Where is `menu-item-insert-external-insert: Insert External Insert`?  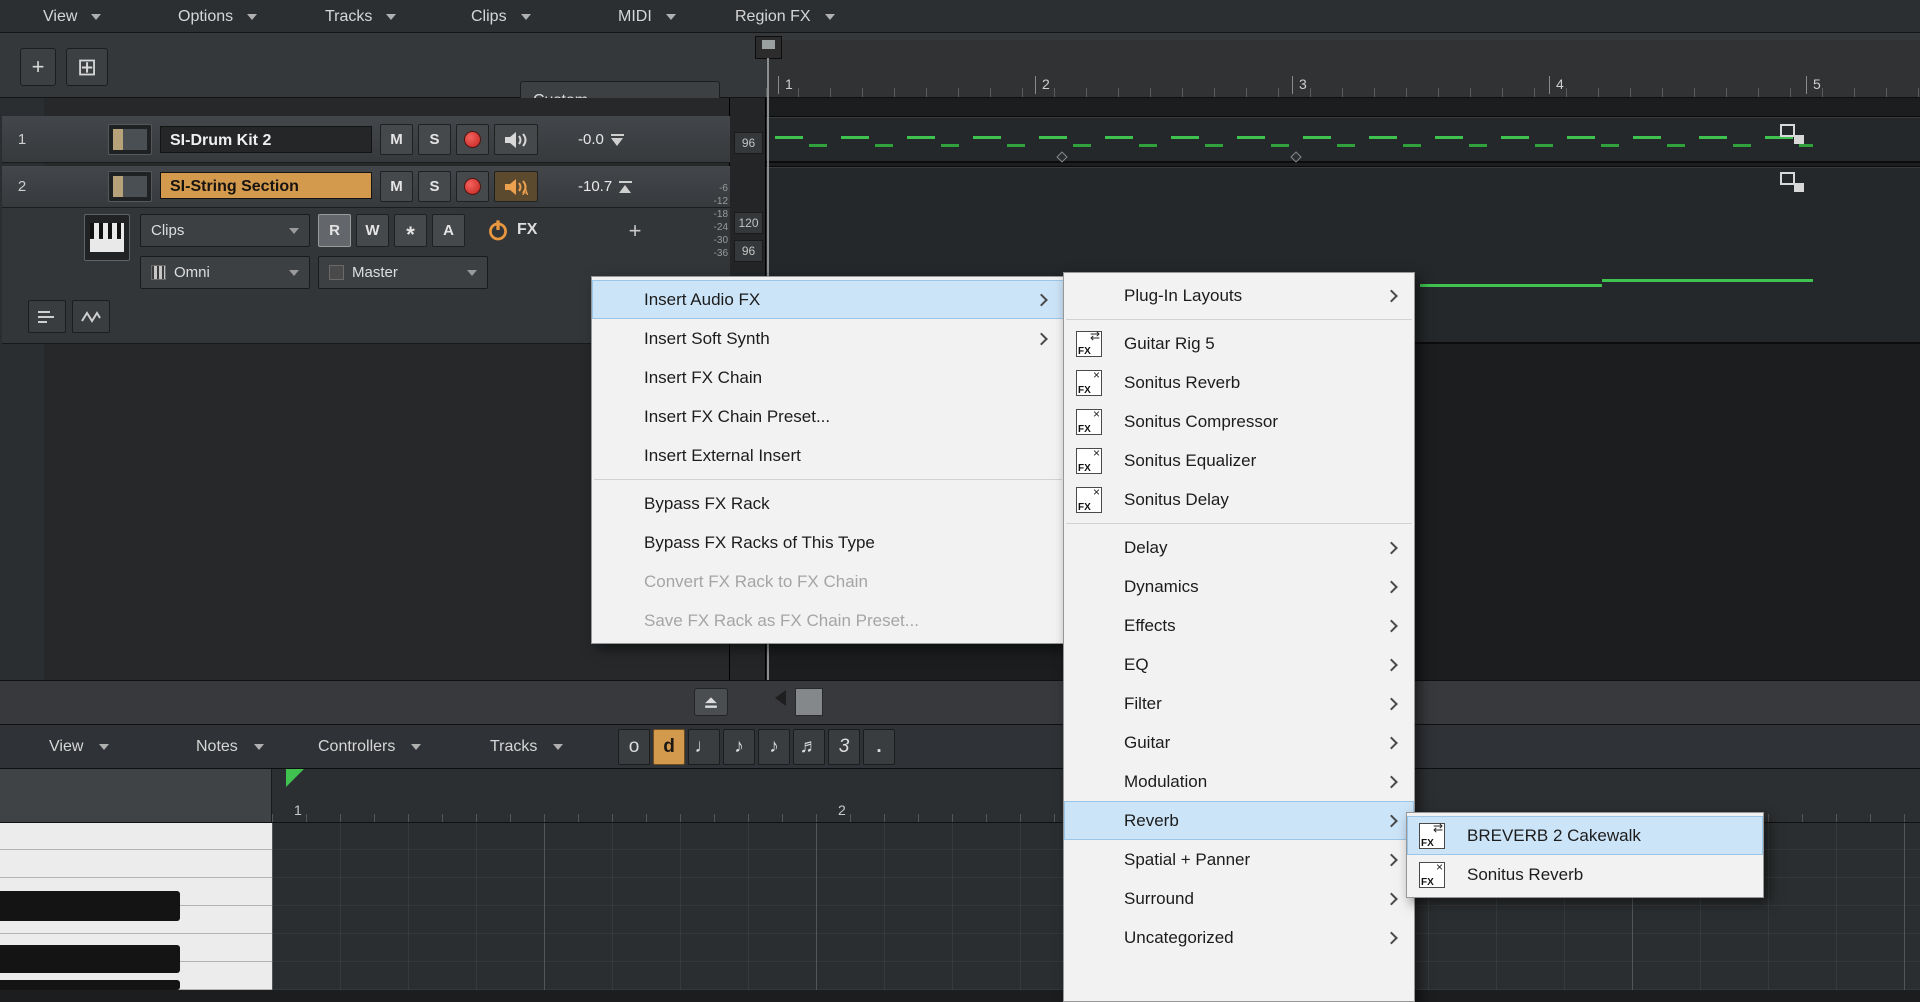 menu-item-insert-external-insert: Insert External Insert is located at coordinates (828, 455).